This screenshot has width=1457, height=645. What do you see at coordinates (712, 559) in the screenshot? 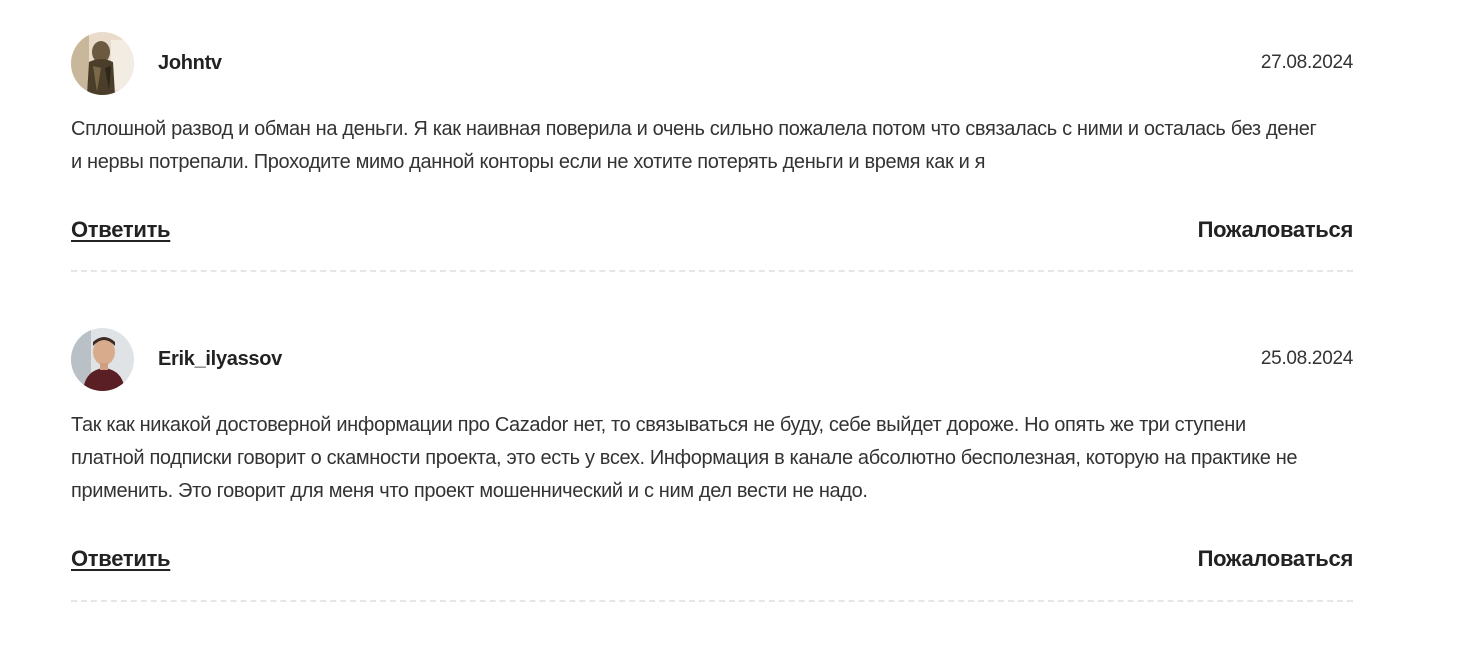
I see `comment-actions: Ответить Пожаловаться` at bounding box center [712, 559].